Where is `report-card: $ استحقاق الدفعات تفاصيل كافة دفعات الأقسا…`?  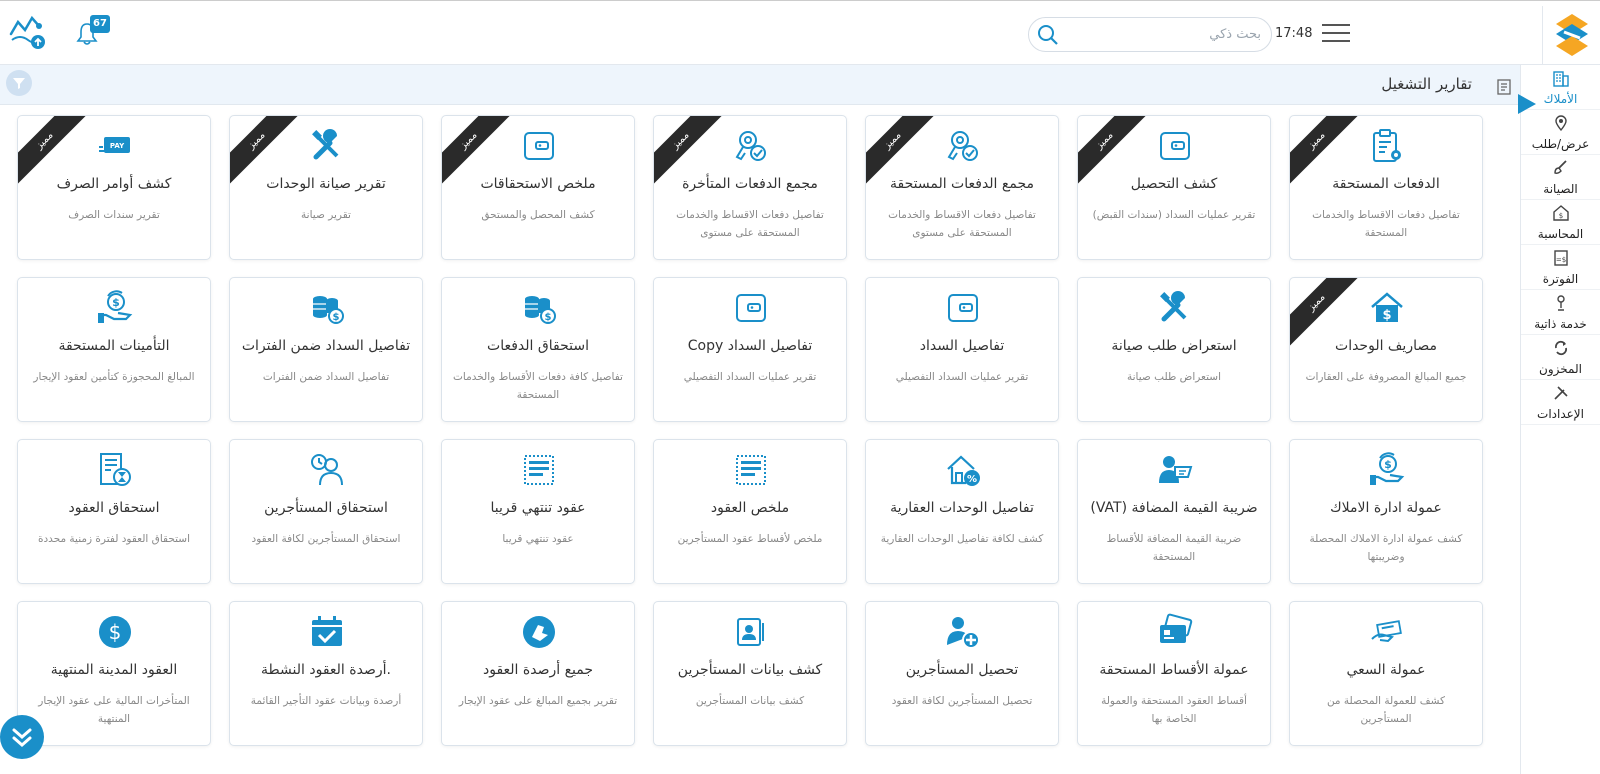 report-card: $ استحقاق الدفعات تفاصيل كافة دفعات الأقسا… is located at coordinates (538, 349).